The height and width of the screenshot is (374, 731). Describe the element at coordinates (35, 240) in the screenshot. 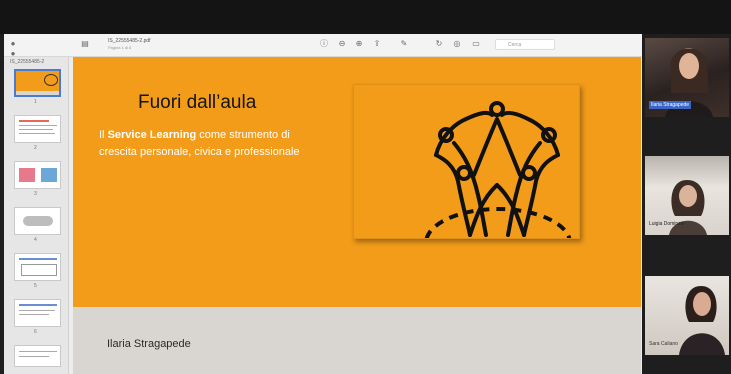

I see `page-number: 4` at that location.